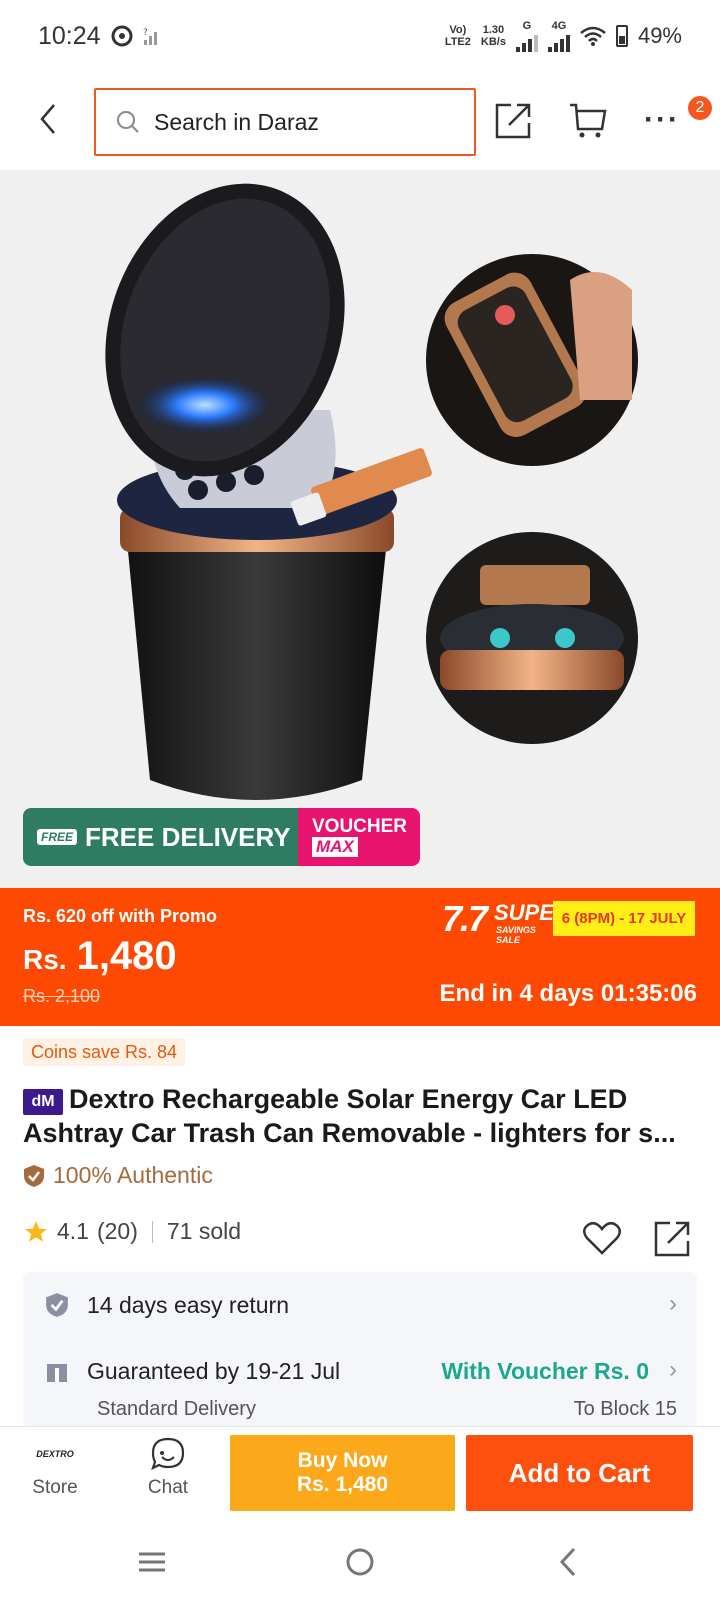 The image size is (720, 1600). Describe the element at coordinates (236, 121) in the screenshot. I see `search-placeholder: Search in Daraz` at that location.